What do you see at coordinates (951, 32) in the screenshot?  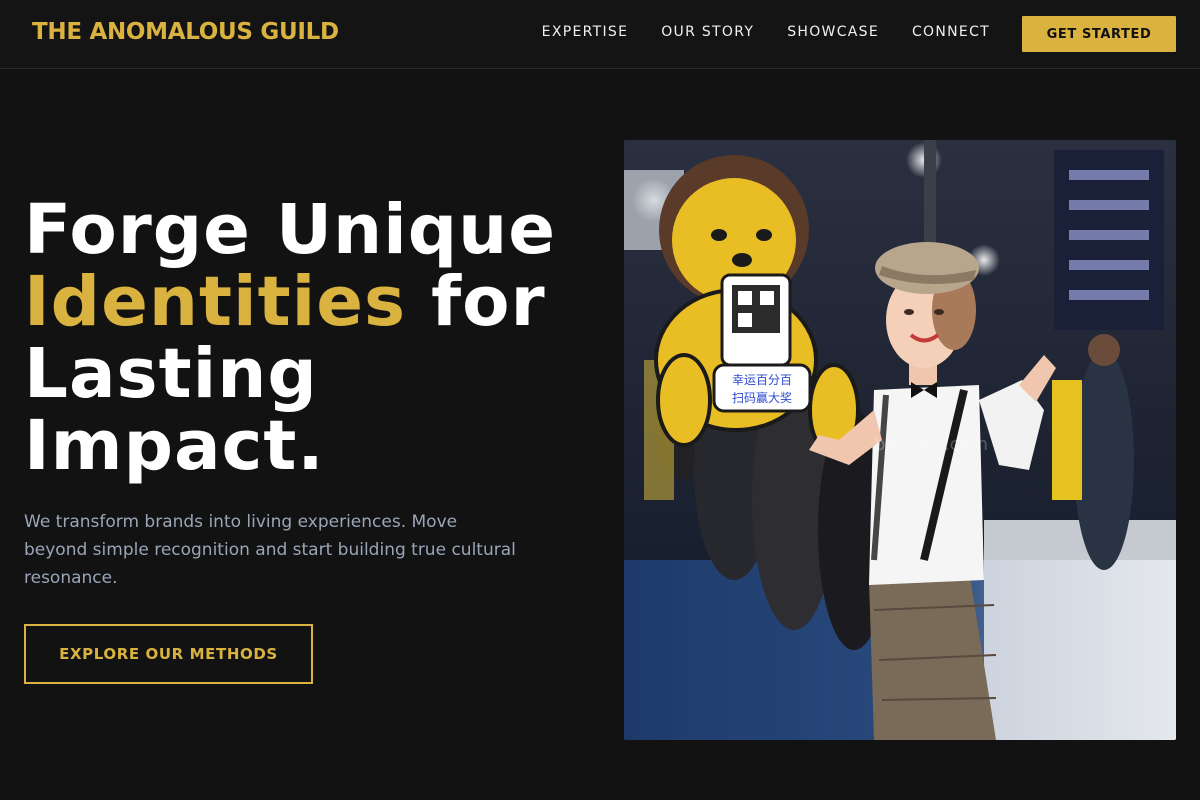 I see `nav-link-connect: CONNECT` at bounding box center [951, 32].